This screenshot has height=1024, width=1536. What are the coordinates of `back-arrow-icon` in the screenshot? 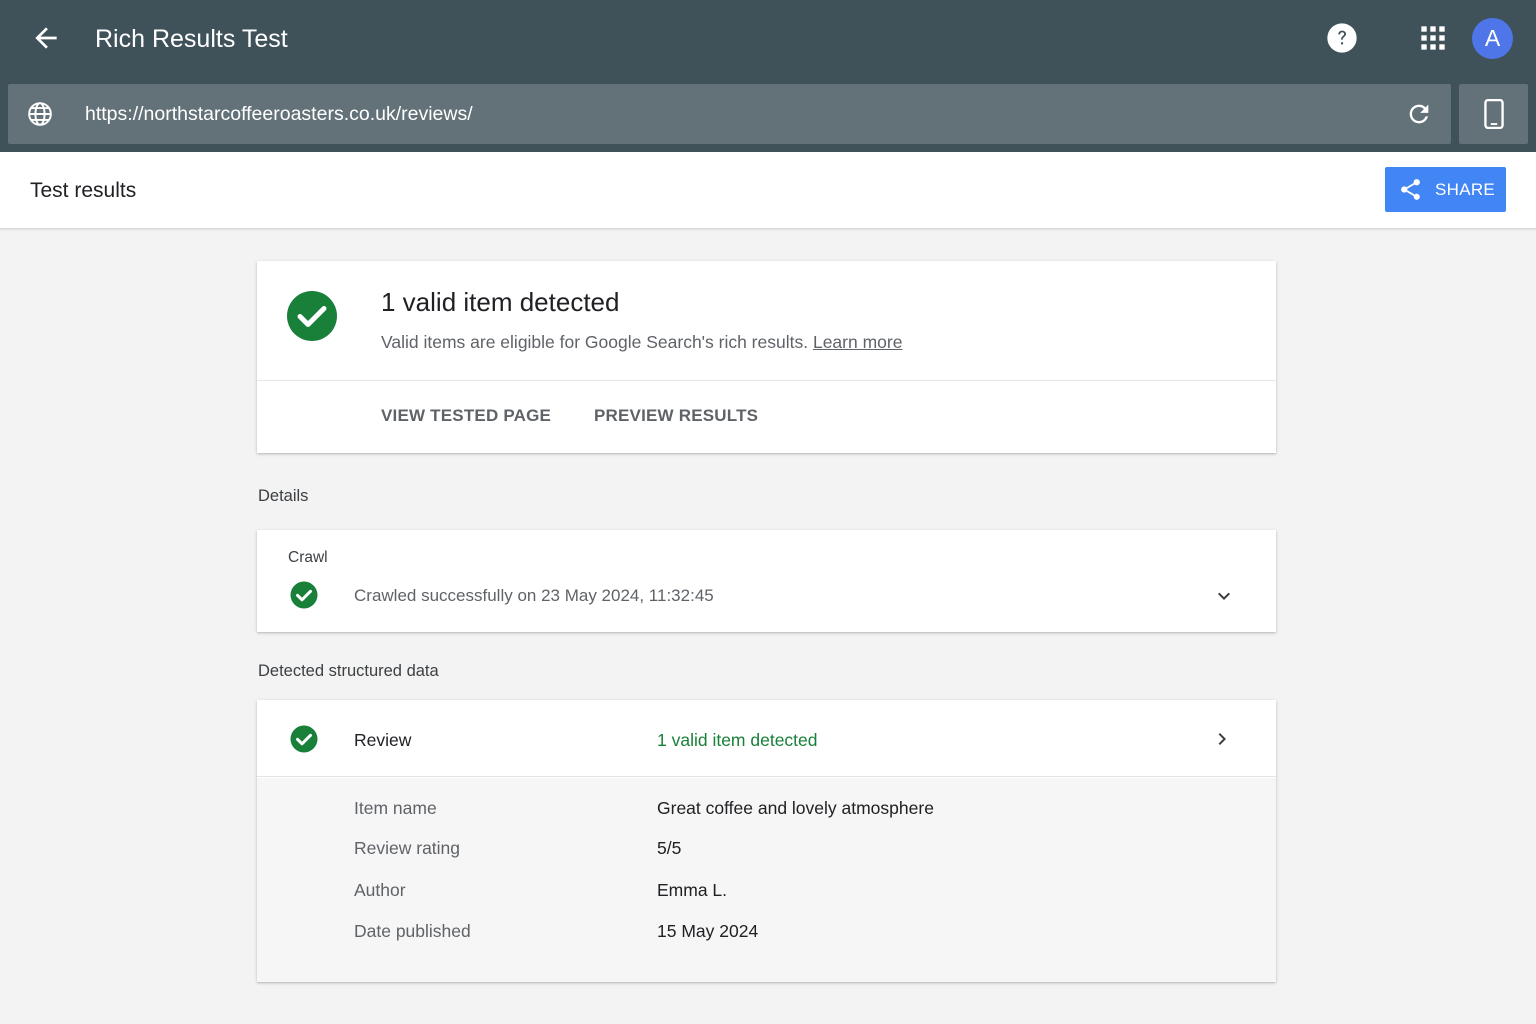 It's located at (46, 38).